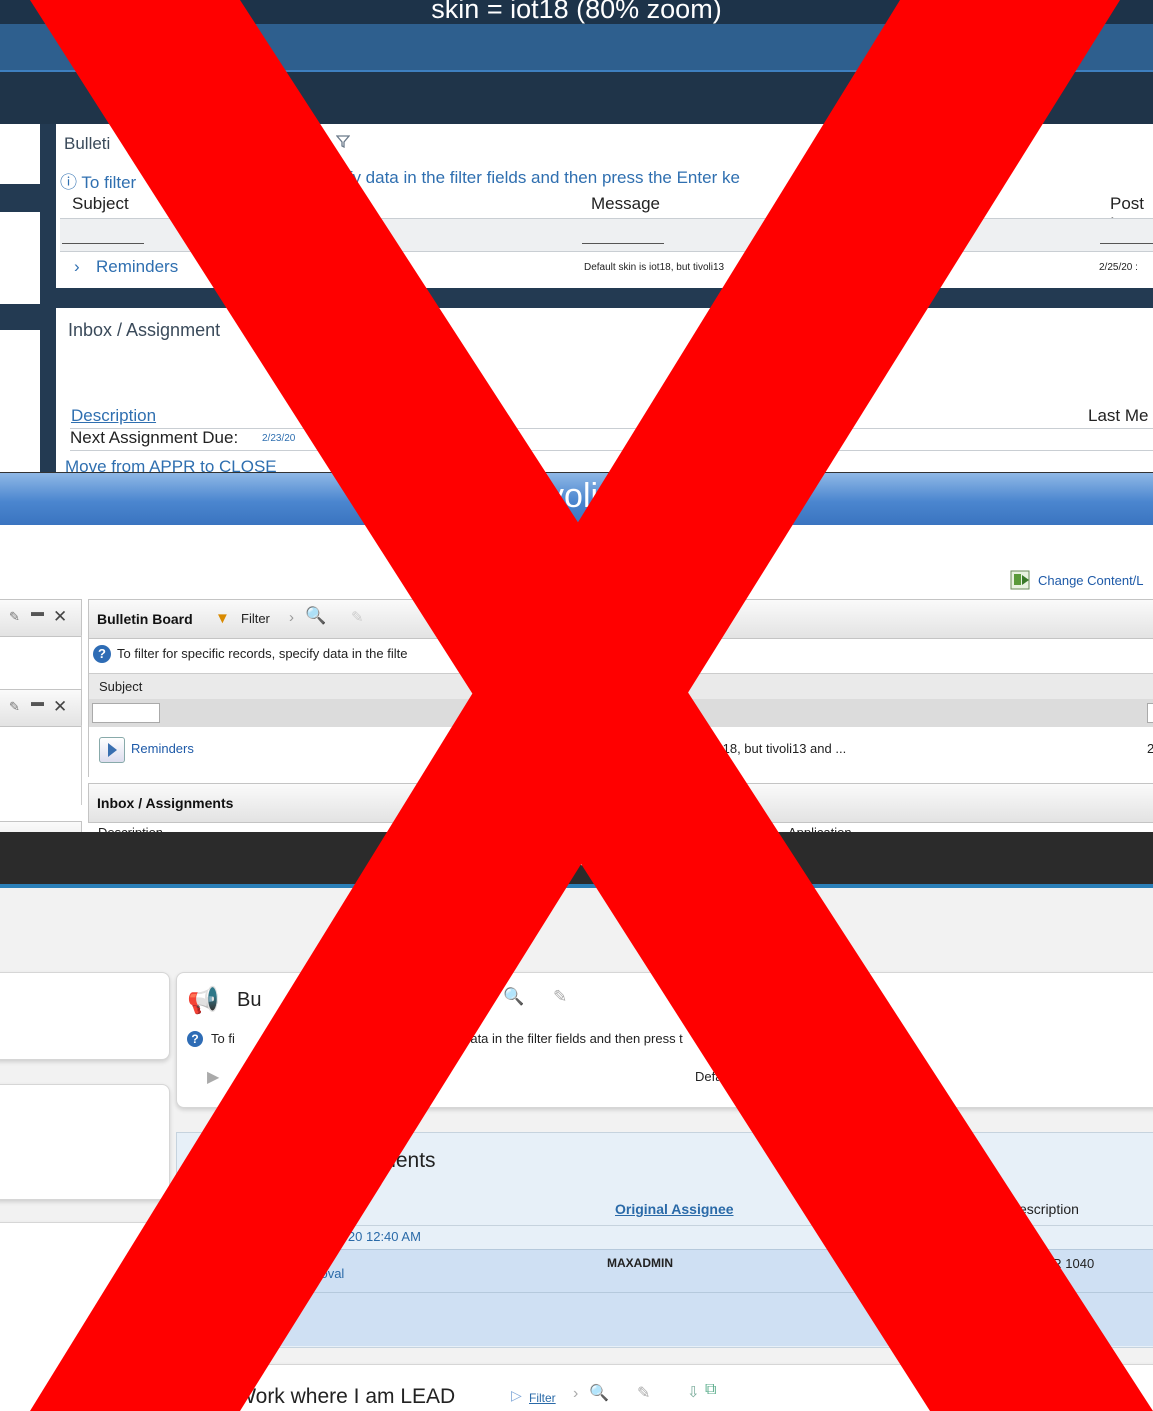 This screenshot has width=1153, height=1411. I want to click on col-description: Description, so click(113, 416).